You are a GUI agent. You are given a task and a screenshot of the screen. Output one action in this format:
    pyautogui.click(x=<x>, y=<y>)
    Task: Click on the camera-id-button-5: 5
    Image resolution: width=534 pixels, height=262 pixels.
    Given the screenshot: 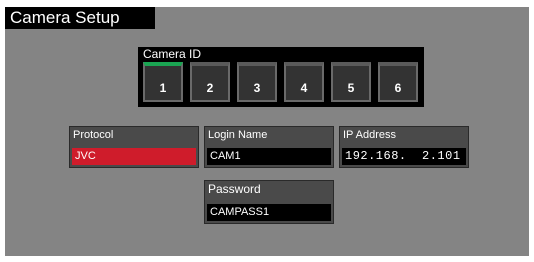 What is the action you would take?
    pyautogui.click(x=351, y=82)
    